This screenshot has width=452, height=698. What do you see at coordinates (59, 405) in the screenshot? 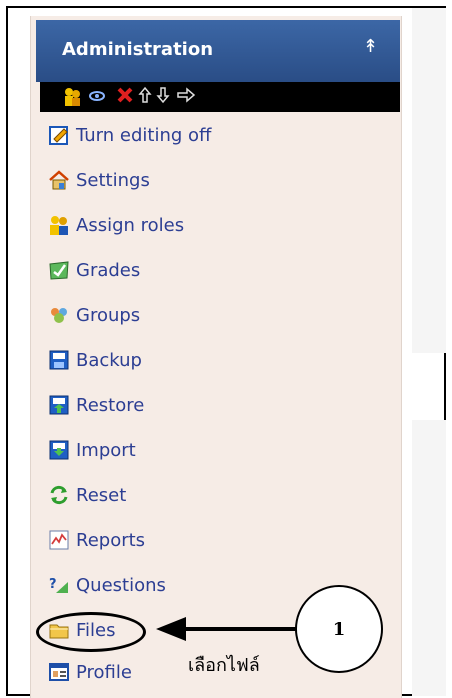
I see `restore-icon` at bounding box center [59, 405].